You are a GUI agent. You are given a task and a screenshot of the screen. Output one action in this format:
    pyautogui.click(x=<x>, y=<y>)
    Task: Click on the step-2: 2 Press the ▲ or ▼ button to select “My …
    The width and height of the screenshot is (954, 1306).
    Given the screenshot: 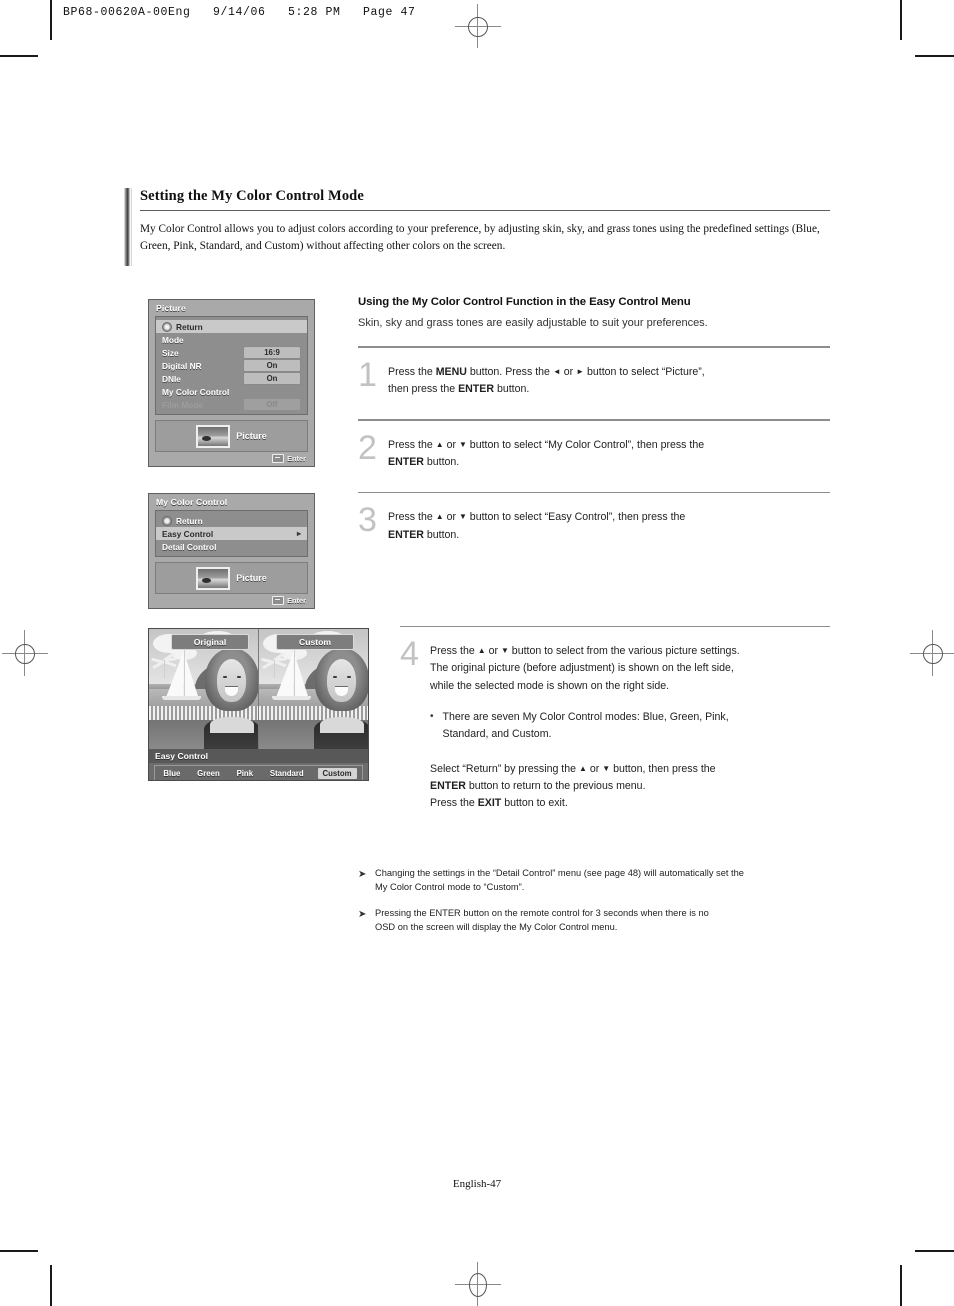 What is the action you would take?
    pyautogui.click(x=594, y=451)
    